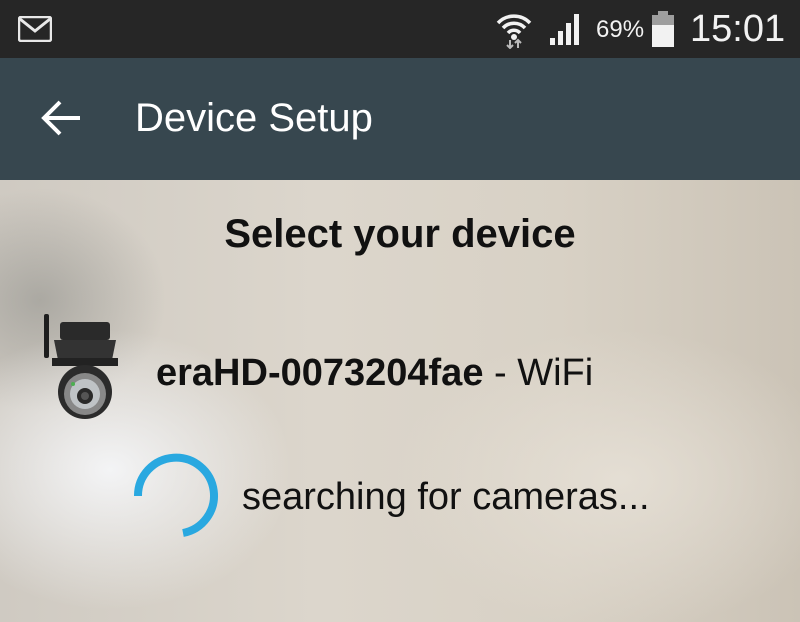 The height and width of the screenshot is (622, 800). Describe the element at coordinates (663, 29) in the screenshot. I see `battery-icon` at that location.